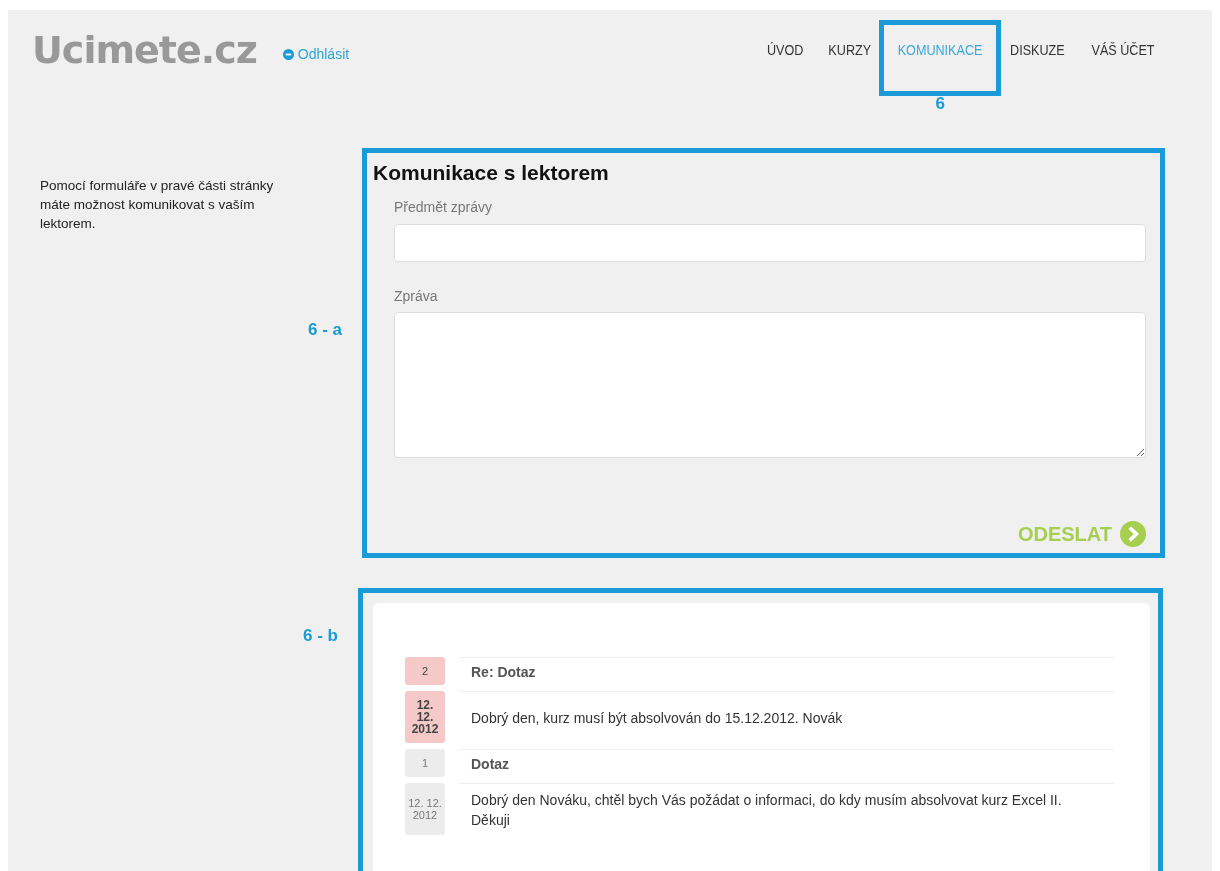 The width and height of the screenshot is (1220, 871). I want to click on message-body: Dobrý den Nováku, chtěl bych Vás požádat o informaci, do kdy musím absolvovat kurz Excel II. Děkuji, so click(786, 812).